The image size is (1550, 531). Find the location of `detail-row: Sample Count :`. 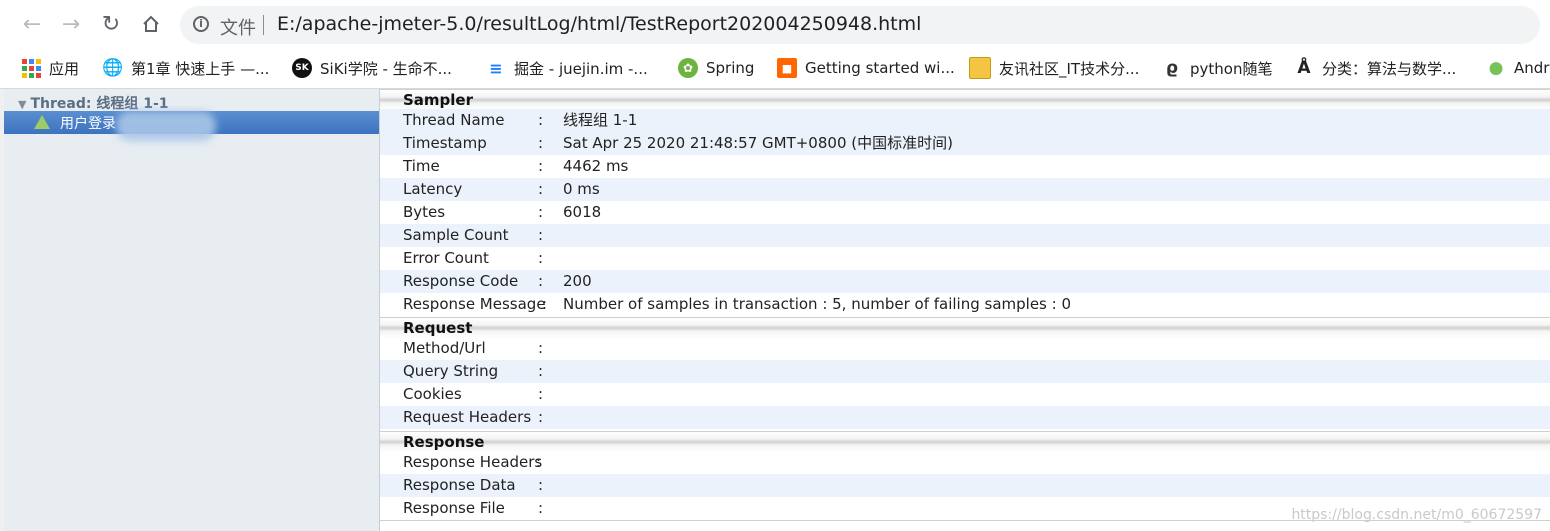

detail-row: Sample Count : is located at coordinates (965, 235).